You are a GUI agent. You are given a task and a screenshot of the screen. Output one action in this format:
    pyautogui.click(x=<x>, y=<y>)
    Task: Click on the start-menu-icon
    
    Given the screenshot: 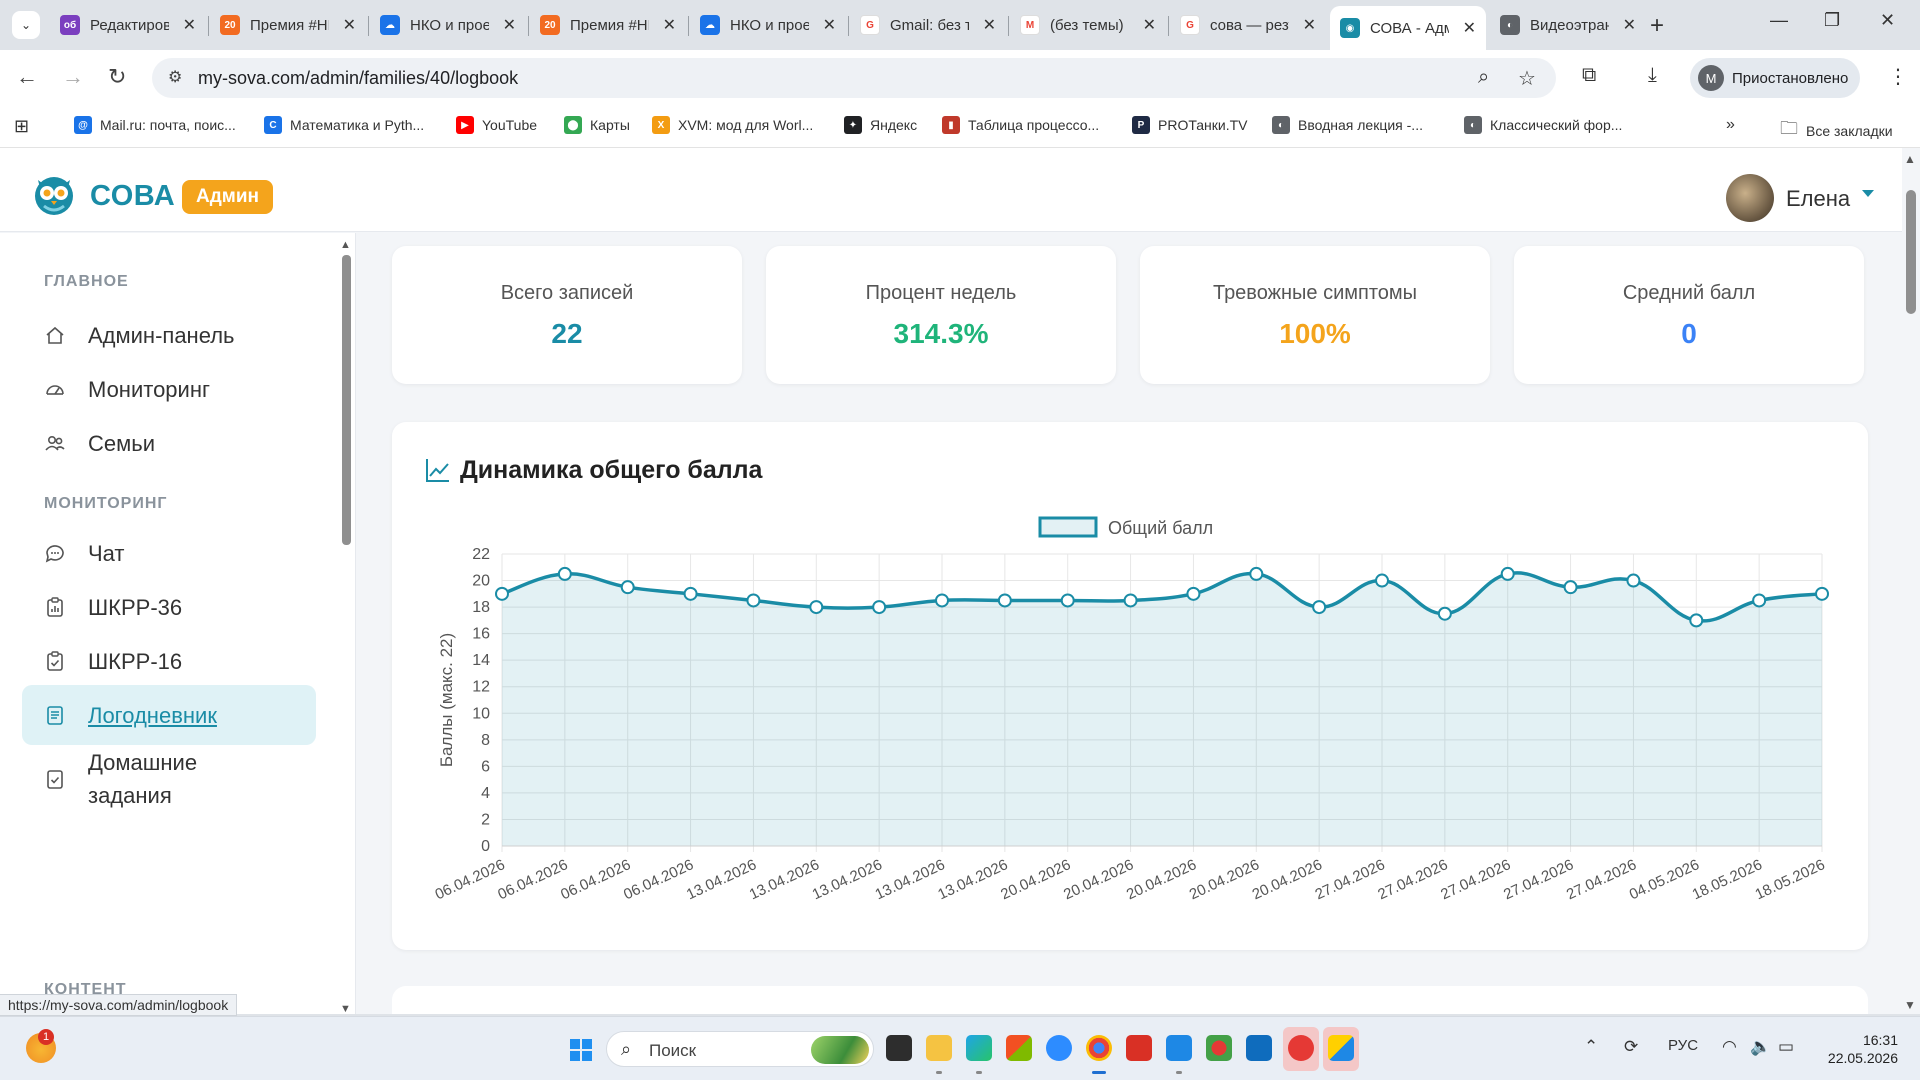 What is the action you would take?
    pyautogui.click(x=581, y=1050)
    